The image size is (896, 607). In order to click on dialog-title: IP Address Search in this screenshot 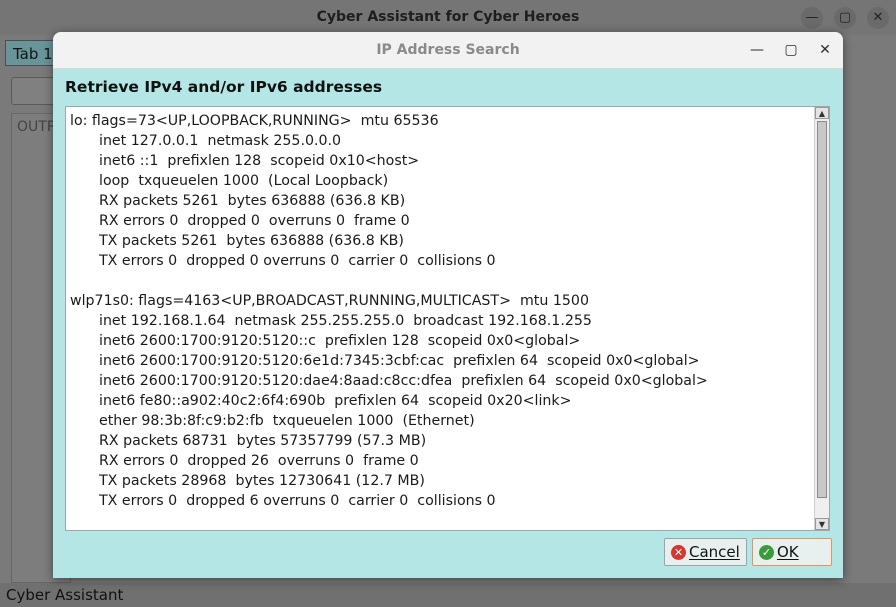, I will do `click(448, 50)`.